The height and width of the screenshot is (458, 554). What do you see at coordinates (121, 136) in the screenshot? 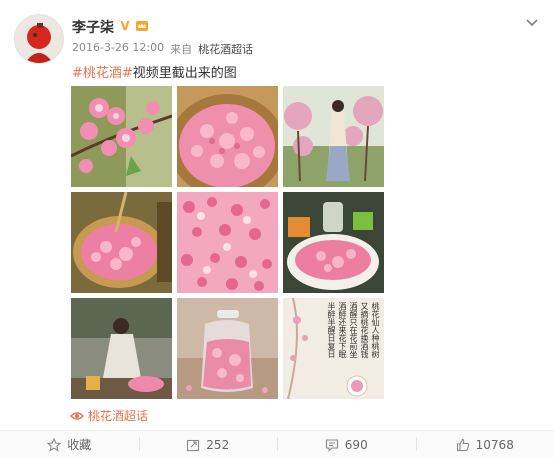
I see `image-peach-blossom-branch` at bounding box center [121, 136].